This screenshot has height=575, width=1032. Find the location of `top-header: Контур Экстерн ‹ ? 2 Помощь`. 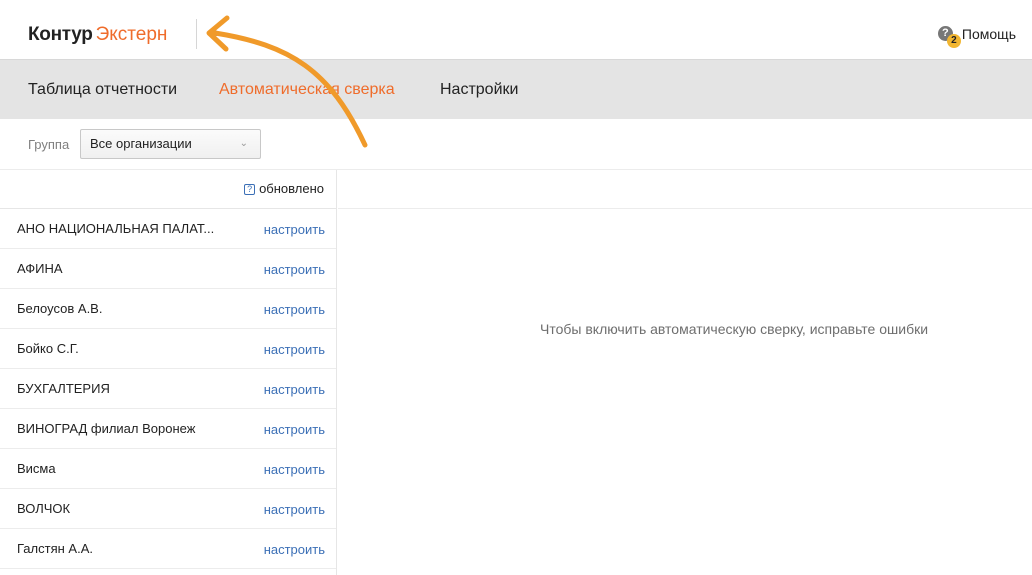

top-header: Контур Экстерн ‹ ? 2 Помощь is located at coordinates (516, 30).